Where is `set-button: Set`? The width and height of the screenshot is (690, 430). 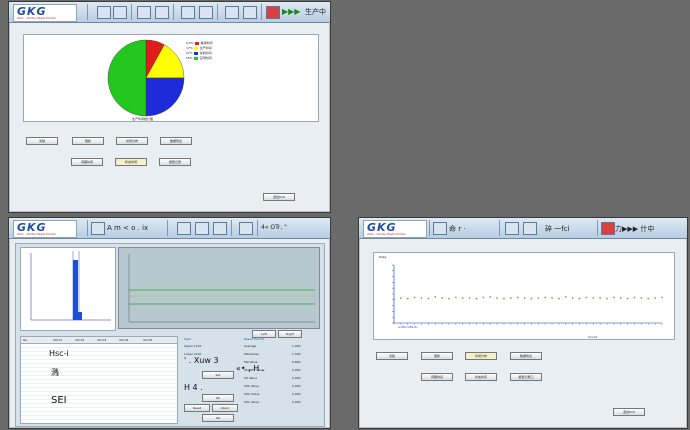
set-button: Set is located at coordinates (218, 375).